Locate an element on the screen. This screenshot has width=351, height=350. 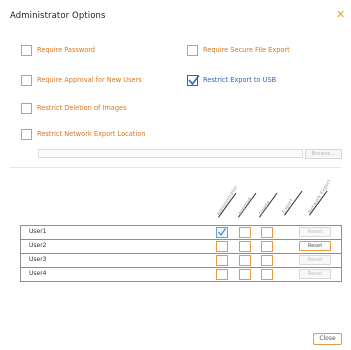
option-label: Restrict Network Export Location is located at coordinates (91, 134).